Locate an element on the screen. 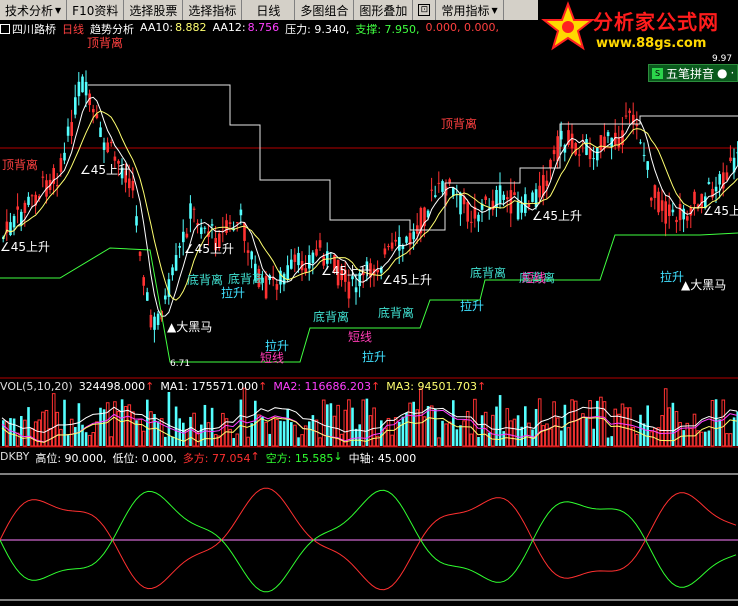 The height and width of the screenshot is (606, 738). volume-ma1: MA1: 175571.000 is located at coordinates (209, 386).